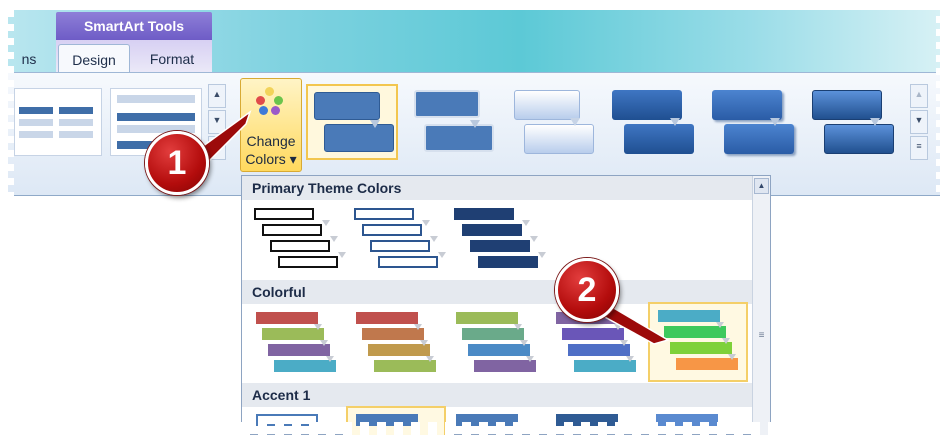 The width and height of the screenshot is (948, 435). I want to click on callout-number-2: 2, so click(587, 290).